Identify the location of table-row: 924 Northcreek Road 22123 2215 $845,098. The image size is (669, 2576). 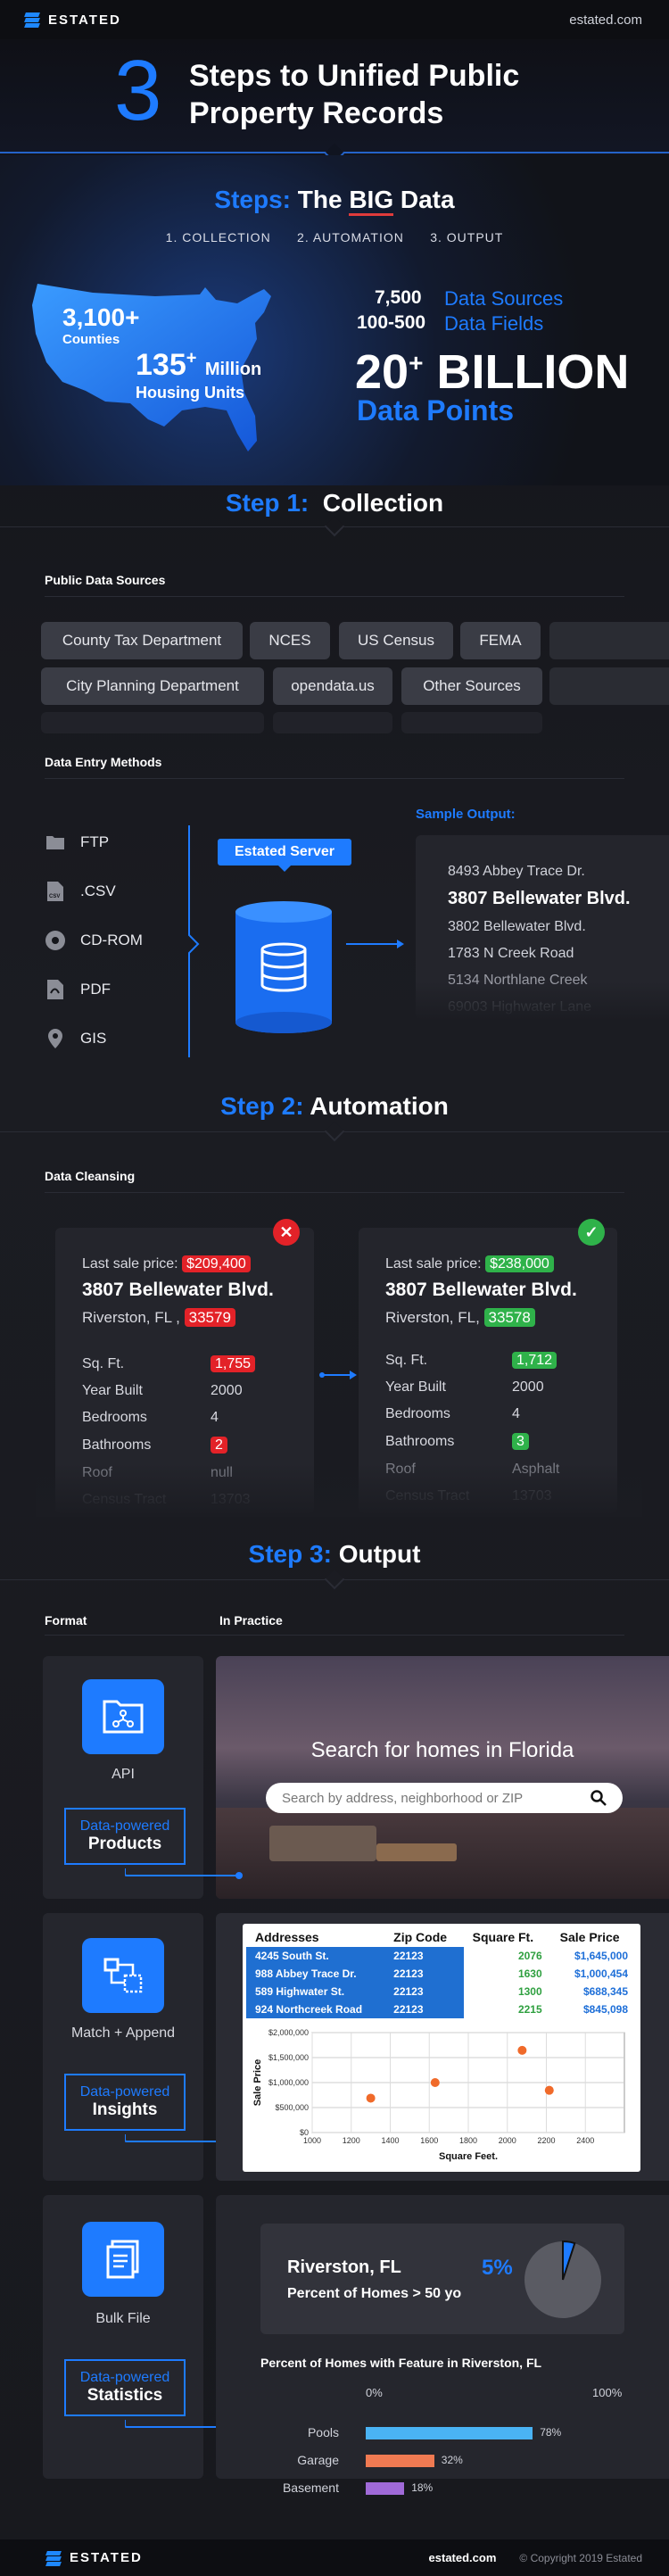
(441, 2009).